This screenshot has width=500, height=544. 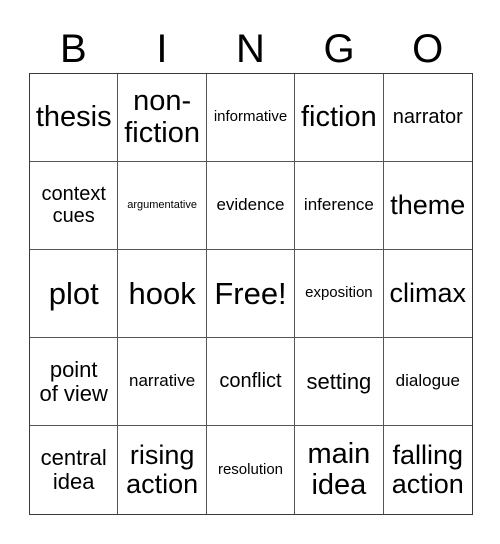 I want to click on bingo-header: B I N G O, so click(x=250, y=49).